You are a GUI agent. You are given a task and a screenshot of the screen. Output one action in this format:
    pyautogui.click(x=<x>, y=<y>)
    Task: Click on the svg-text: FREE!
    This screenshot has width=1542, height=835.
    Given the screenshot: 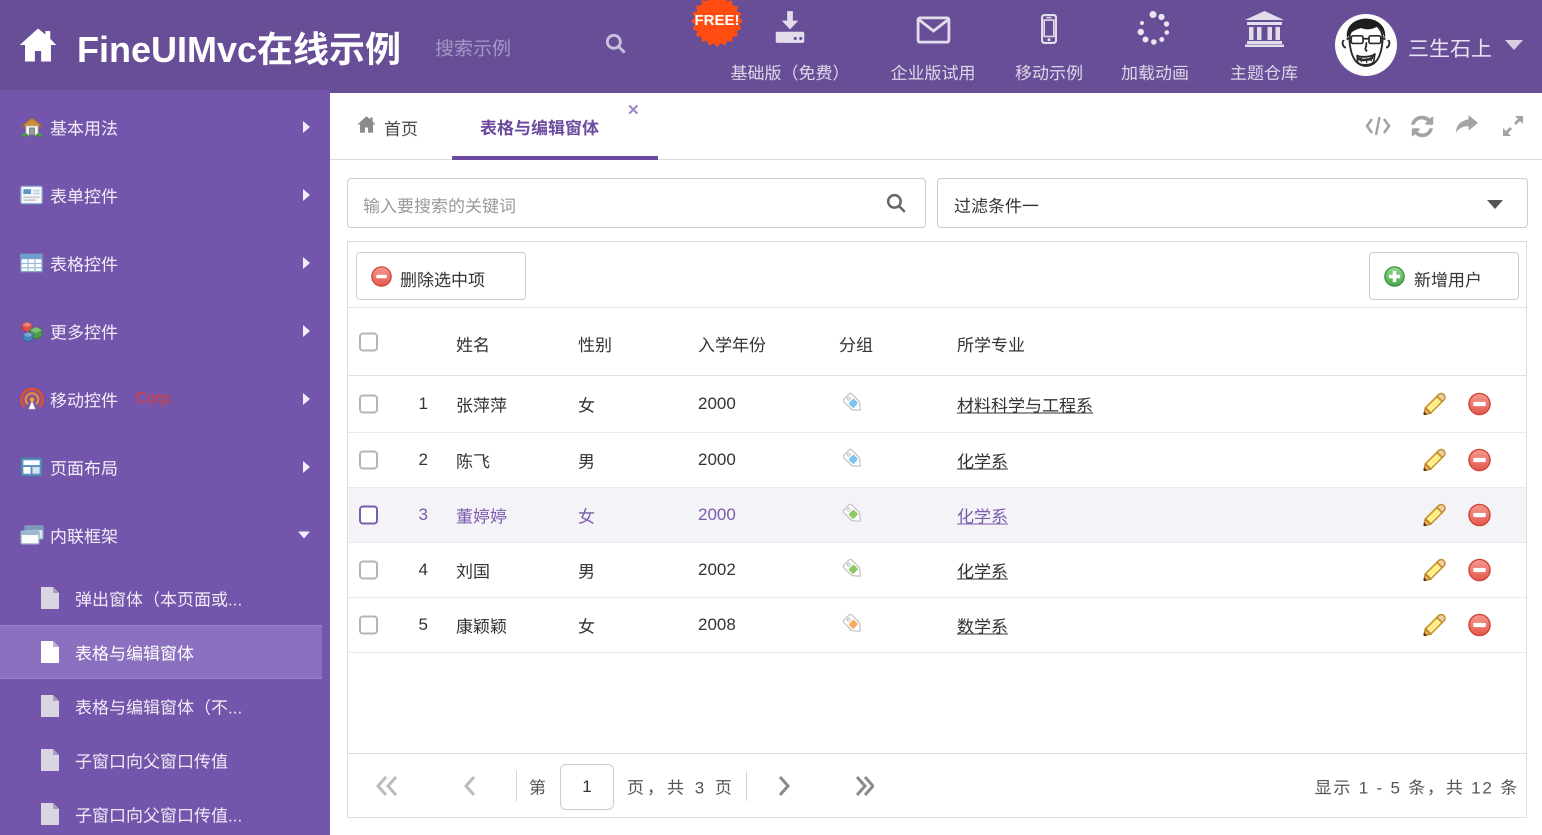 What is the action you would take?
    pyautogui.click(x=717, y=20)
    